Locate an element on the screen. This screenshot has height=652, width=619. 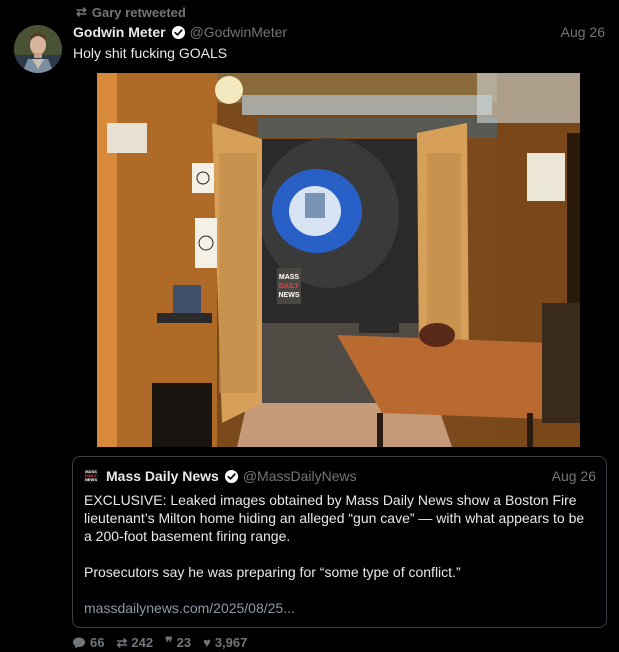
quoted-author-handle: @MassDailyNews is located at coordinates (300, 476).